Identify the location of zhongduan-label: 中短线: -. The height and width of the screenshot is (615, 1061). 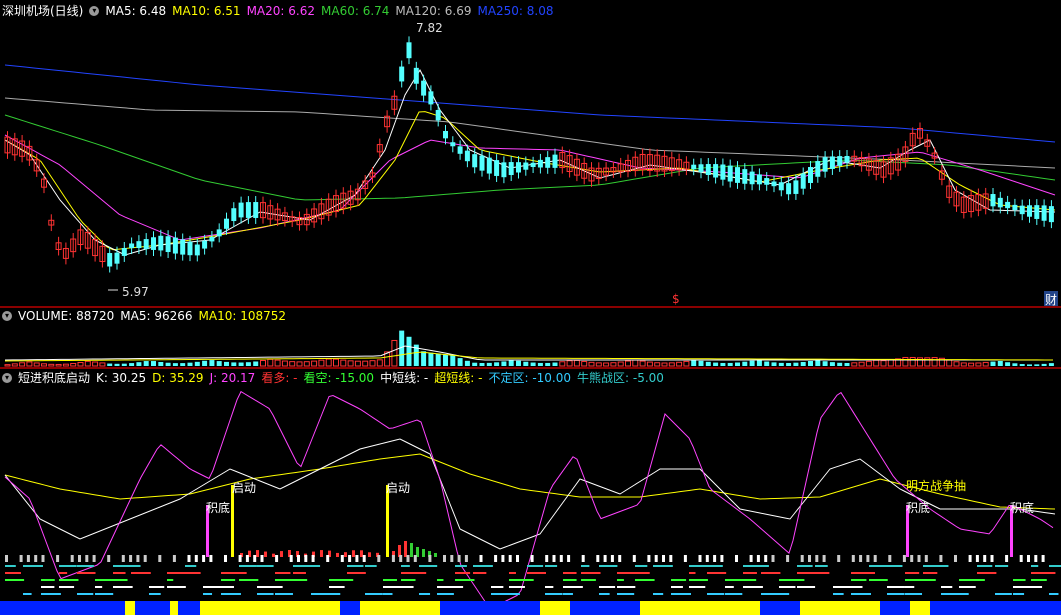
(404, 378).